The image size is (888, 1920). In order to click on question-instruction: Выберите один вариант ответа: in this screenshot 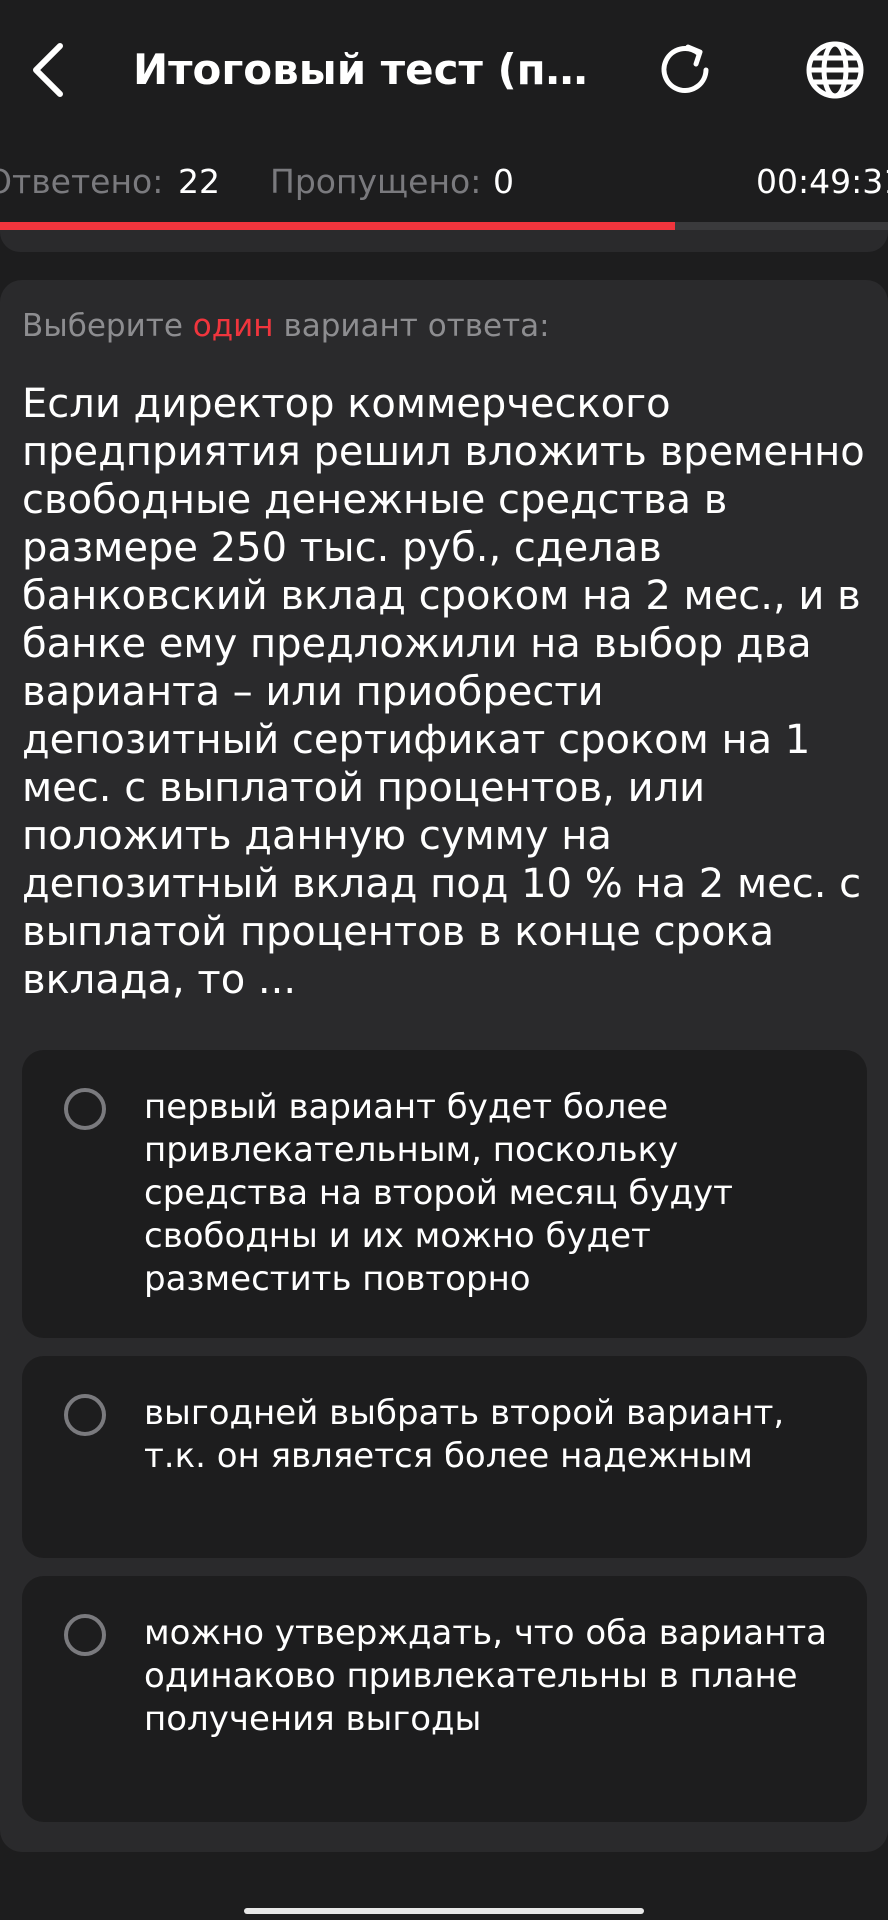, I will do `click(286, 326)`.